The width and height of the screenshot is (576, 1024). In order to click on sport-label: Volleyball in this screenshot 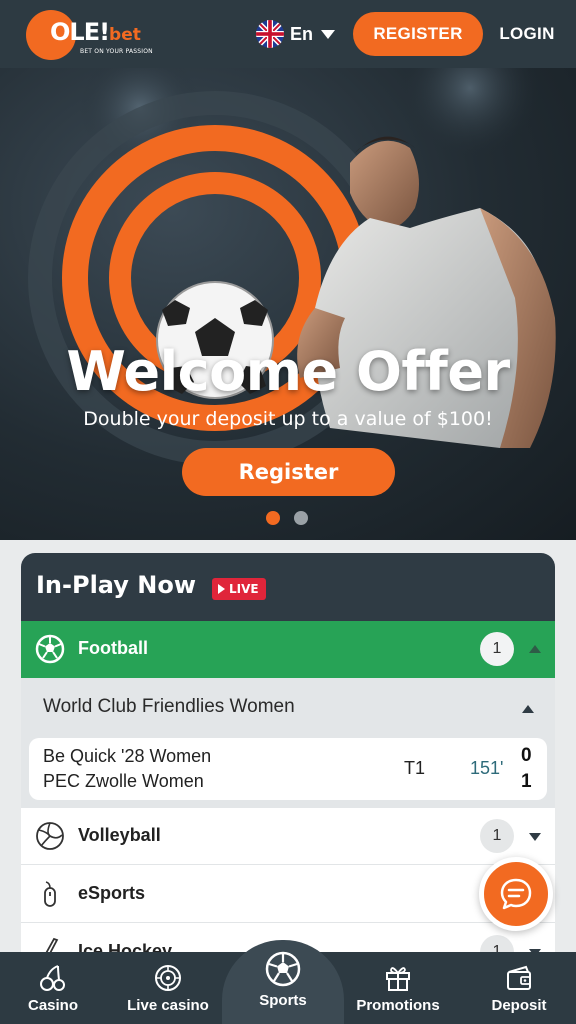, I will do `click(119, 835)`.